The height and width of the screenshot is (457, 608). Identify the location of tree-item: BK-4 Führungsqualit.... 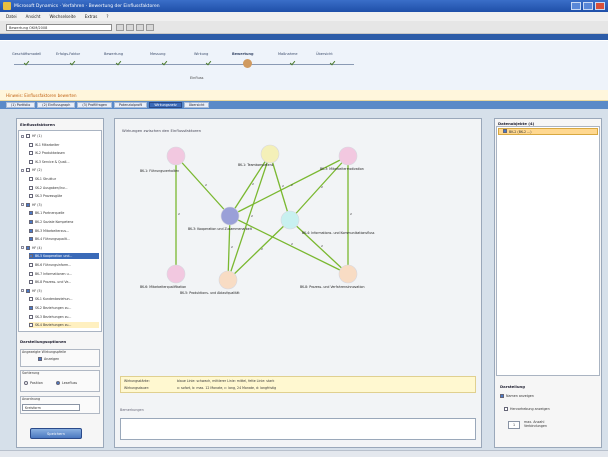
(64, 239).